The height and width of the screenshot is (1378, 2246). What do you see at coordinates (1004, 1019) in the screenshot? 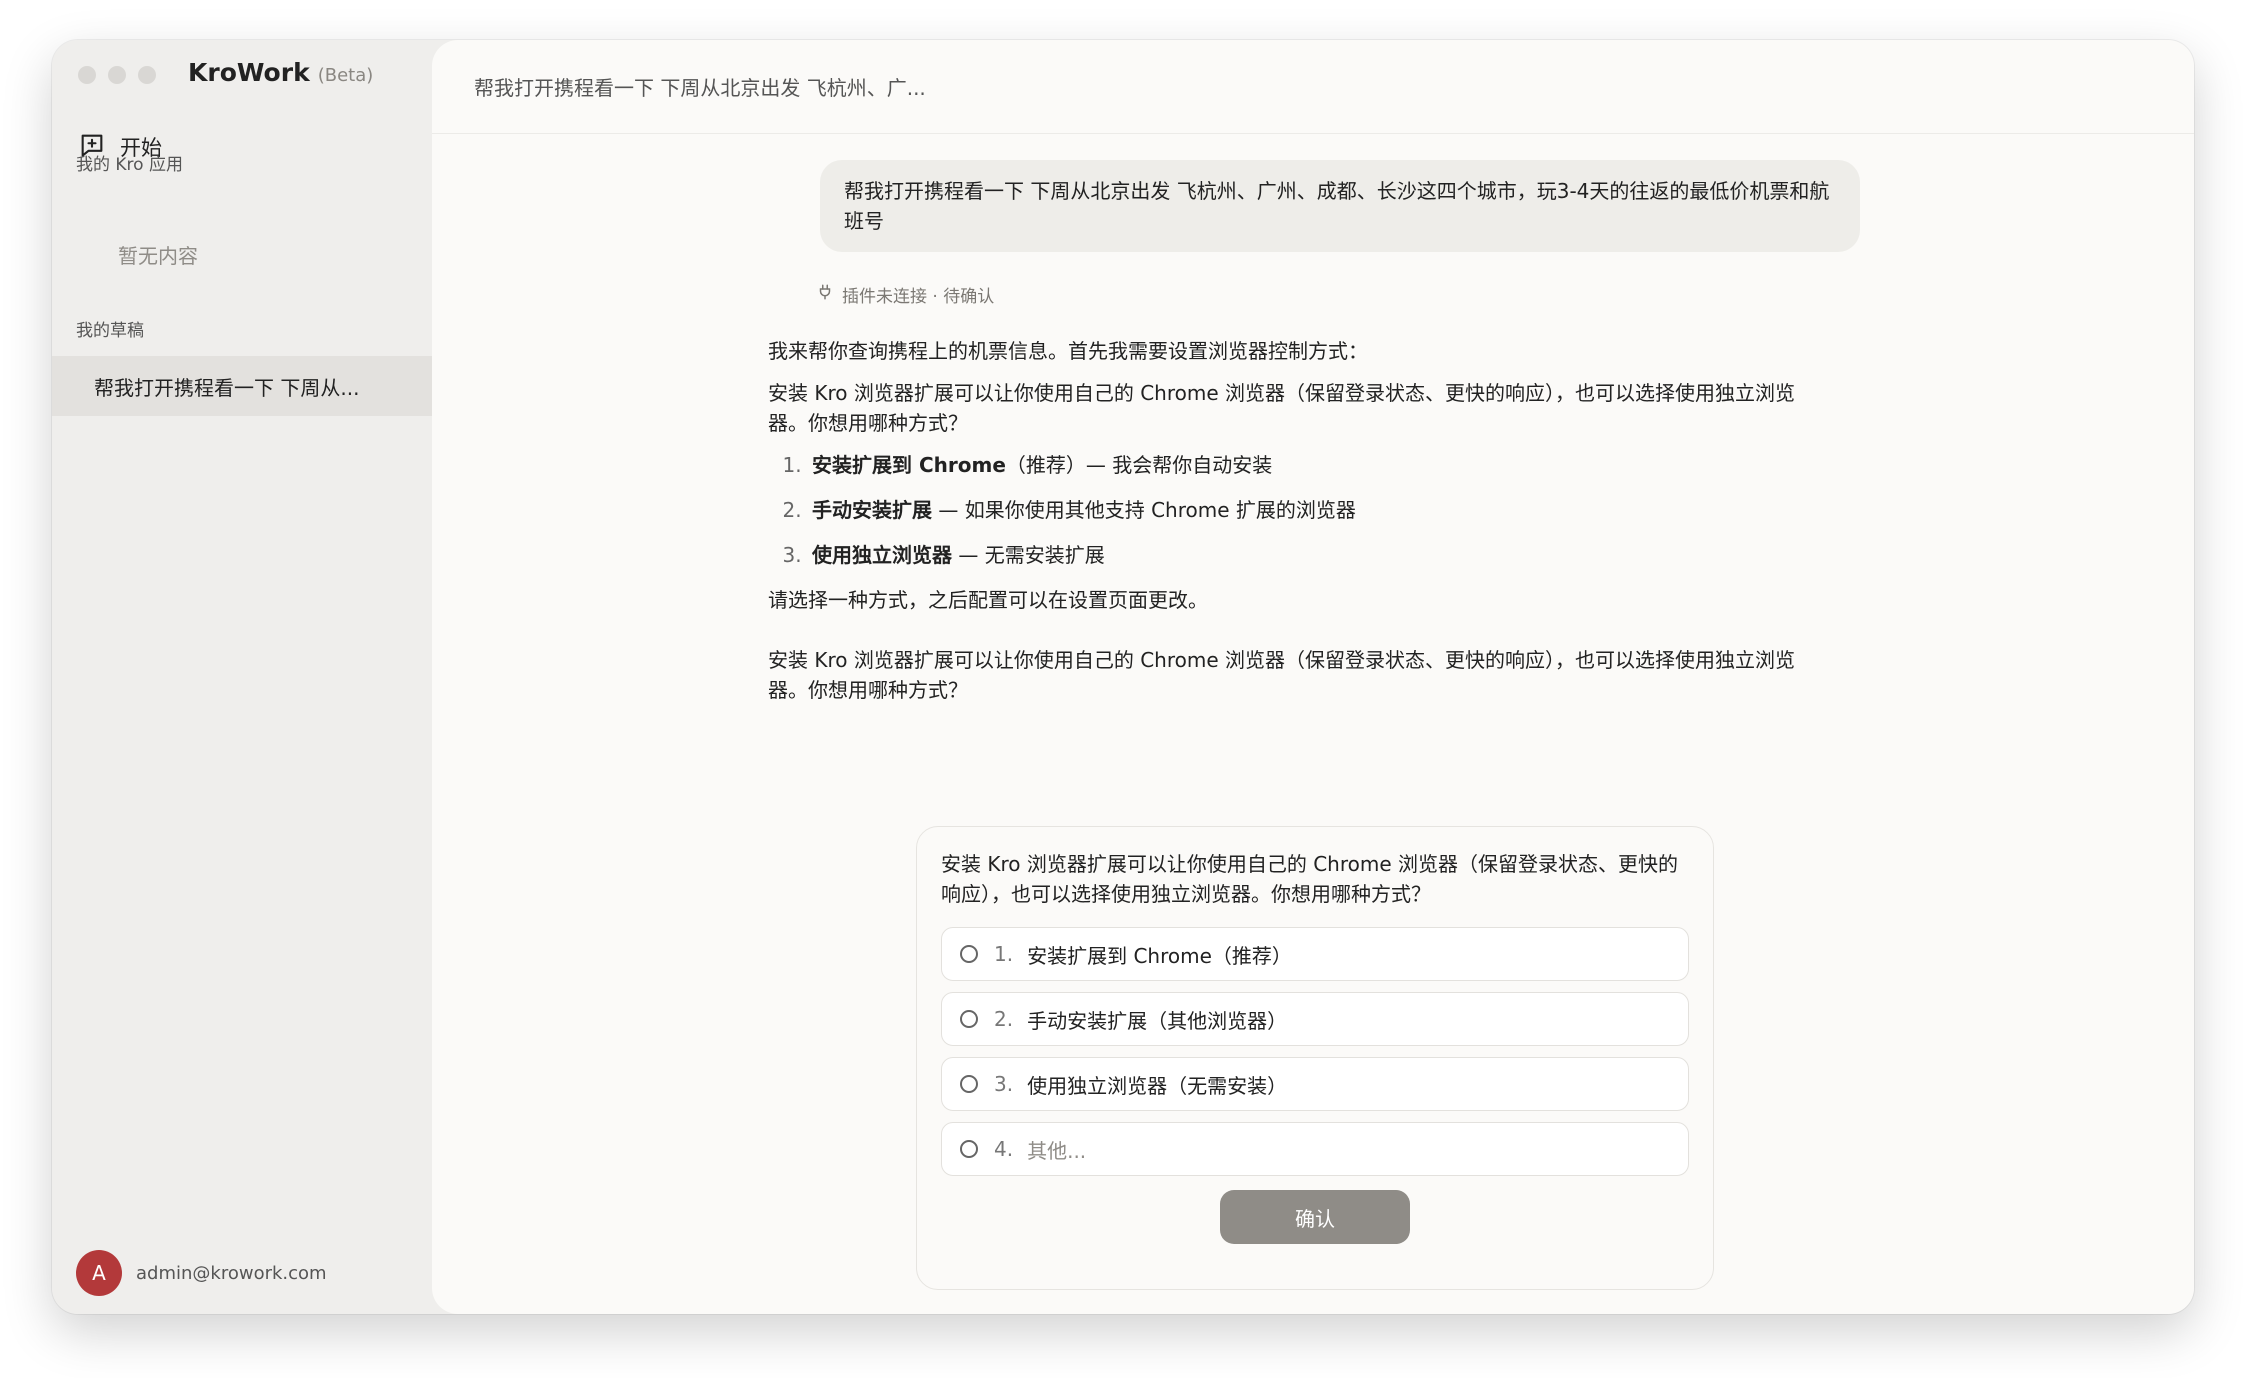
I see `option-number: 2.` at bounding box center [1004, 1019].